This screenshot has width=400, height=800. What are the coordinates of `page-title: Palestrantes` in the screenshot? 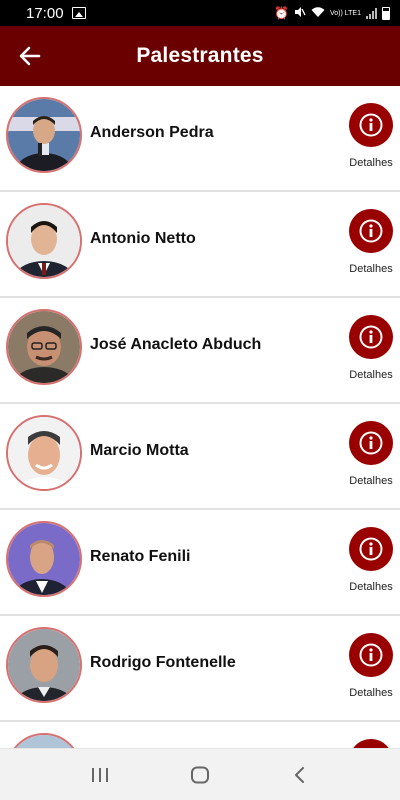 It's located at (200, 55).